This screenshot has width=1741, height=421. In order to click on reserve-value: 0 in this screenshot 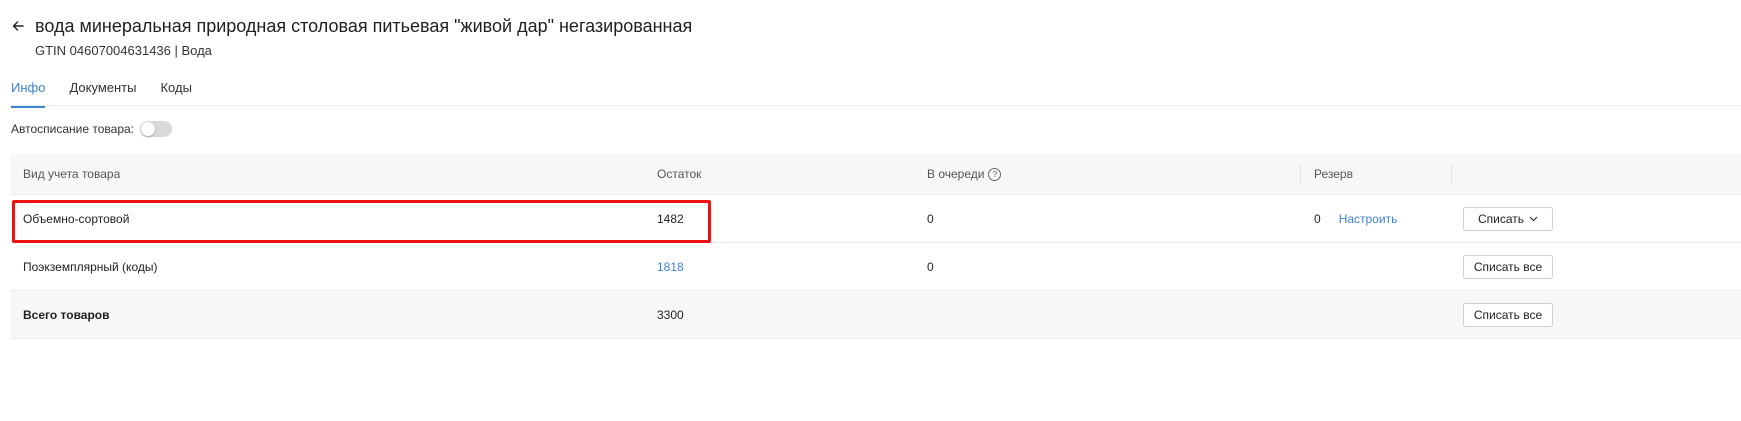, I will do `click(1317, 218)`.